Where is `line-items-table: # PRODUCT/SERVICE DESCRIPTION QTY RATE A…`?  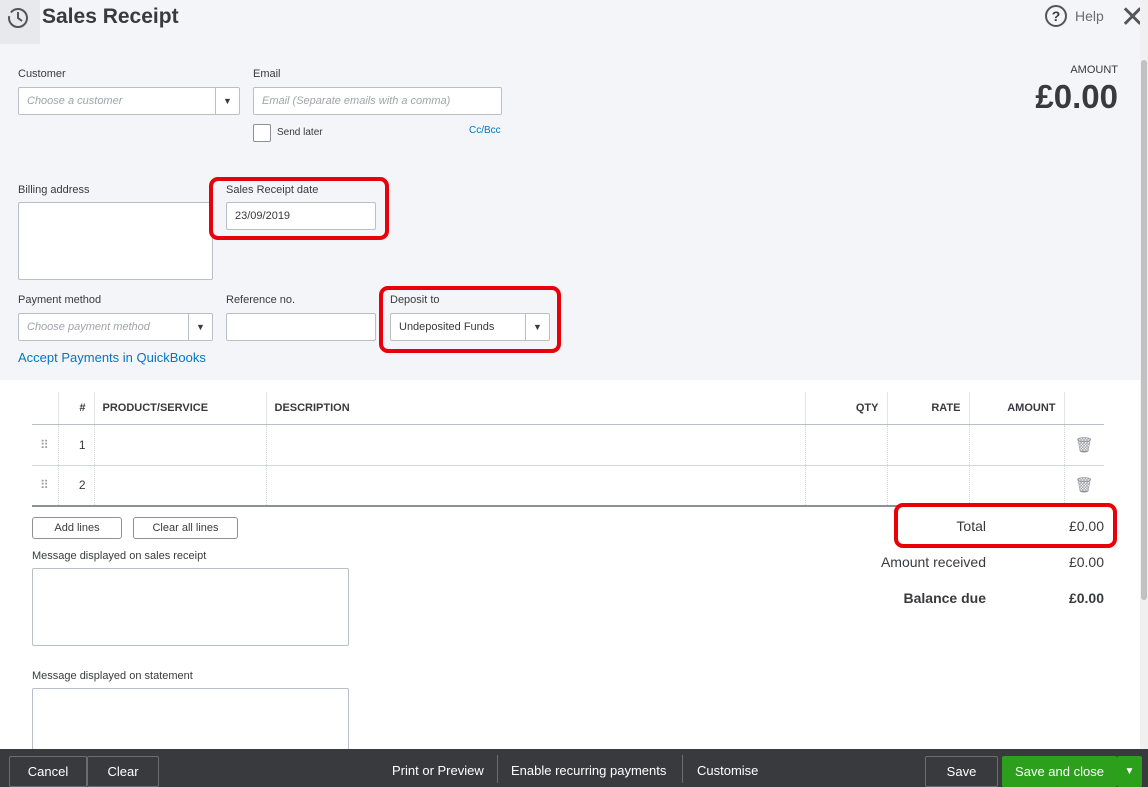
line-items-table: # PRODUCT/SERVICE DESCRIPTION QTY RATE A… is located at coordinates (568, 449).